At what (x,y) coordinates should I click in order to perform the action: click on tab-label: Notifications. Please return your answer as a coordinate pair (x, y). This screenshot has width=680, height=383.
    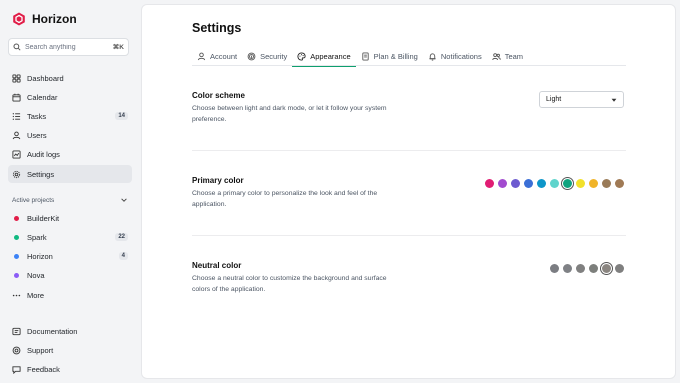
    Looking at the image, I should click on (461, 56).